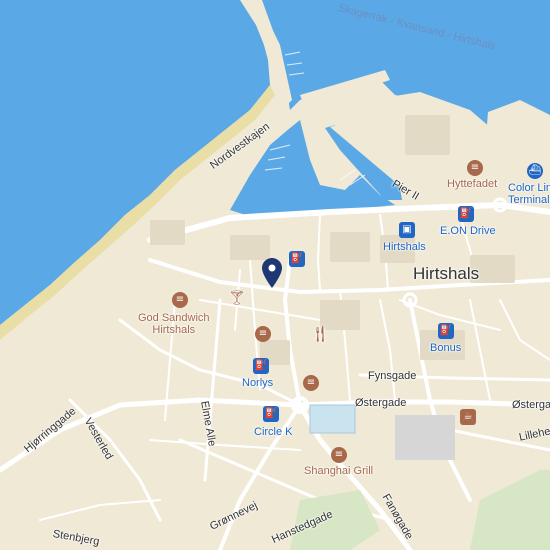 The image size is (550, 550). What do you see at coordinates (425, 437) in the screenshot?
I see `parking-area` at bounding box center [425, 437].